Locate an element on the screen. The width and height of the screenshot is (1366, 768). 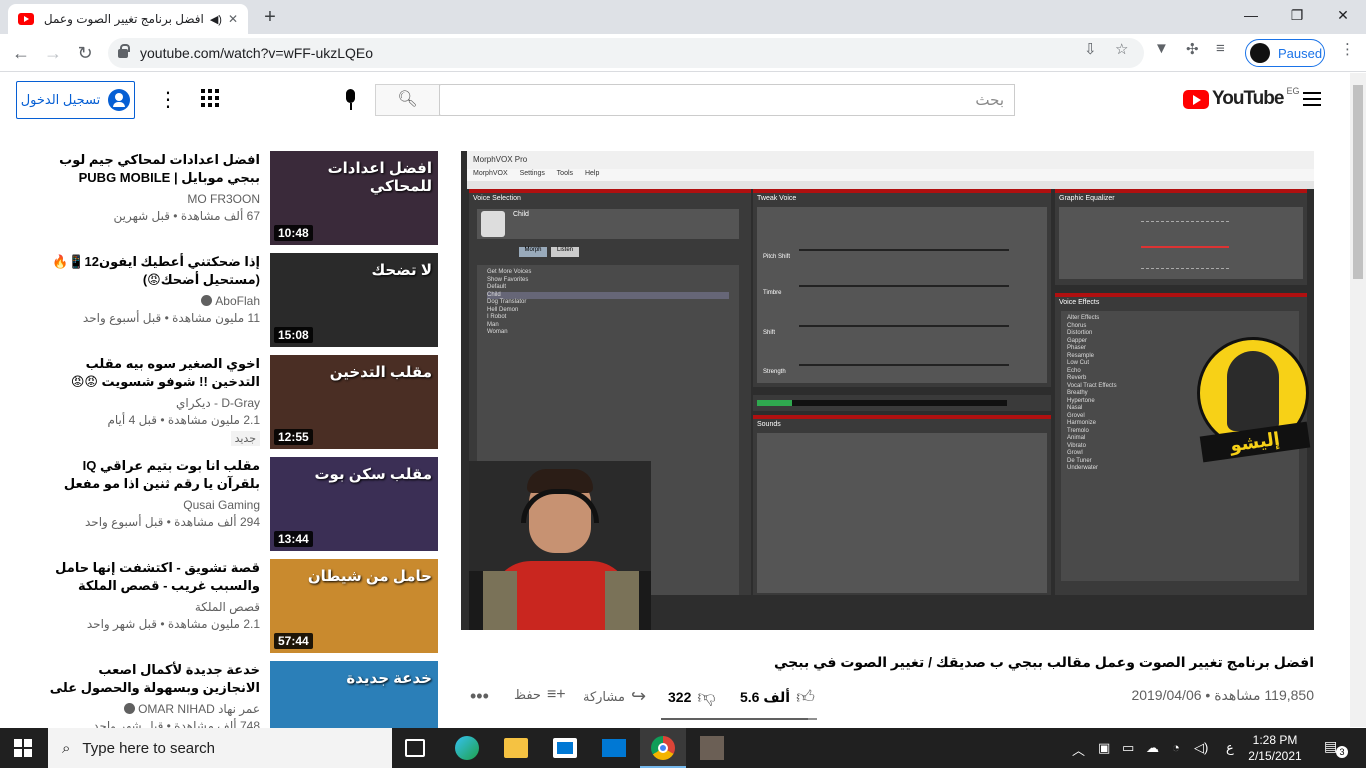
chrome-taskbar-item is located at coordinates (663, 748).